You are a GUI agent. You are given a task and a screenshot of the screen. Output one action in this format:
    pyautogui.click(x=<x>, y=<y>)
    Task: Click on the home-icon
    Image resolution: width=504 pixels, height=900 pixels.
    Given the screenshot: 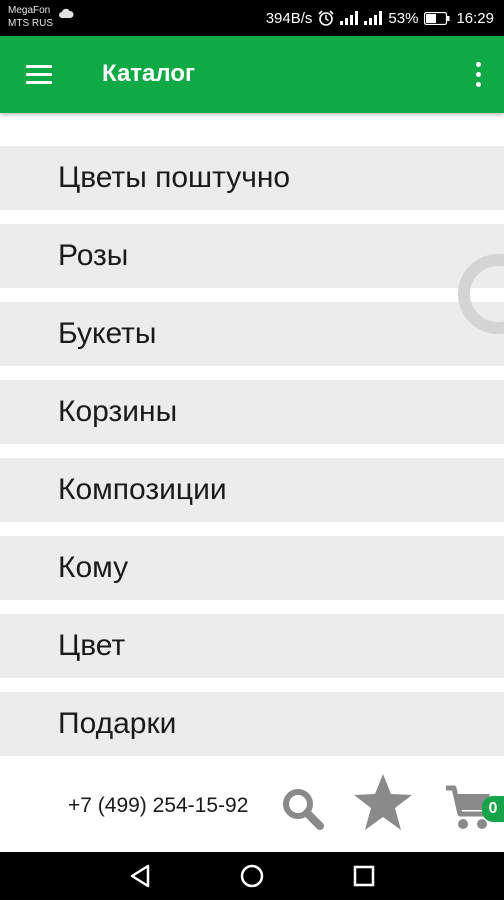 What is the action you would take?
    pyautogui.click(x=252, y=876)
    